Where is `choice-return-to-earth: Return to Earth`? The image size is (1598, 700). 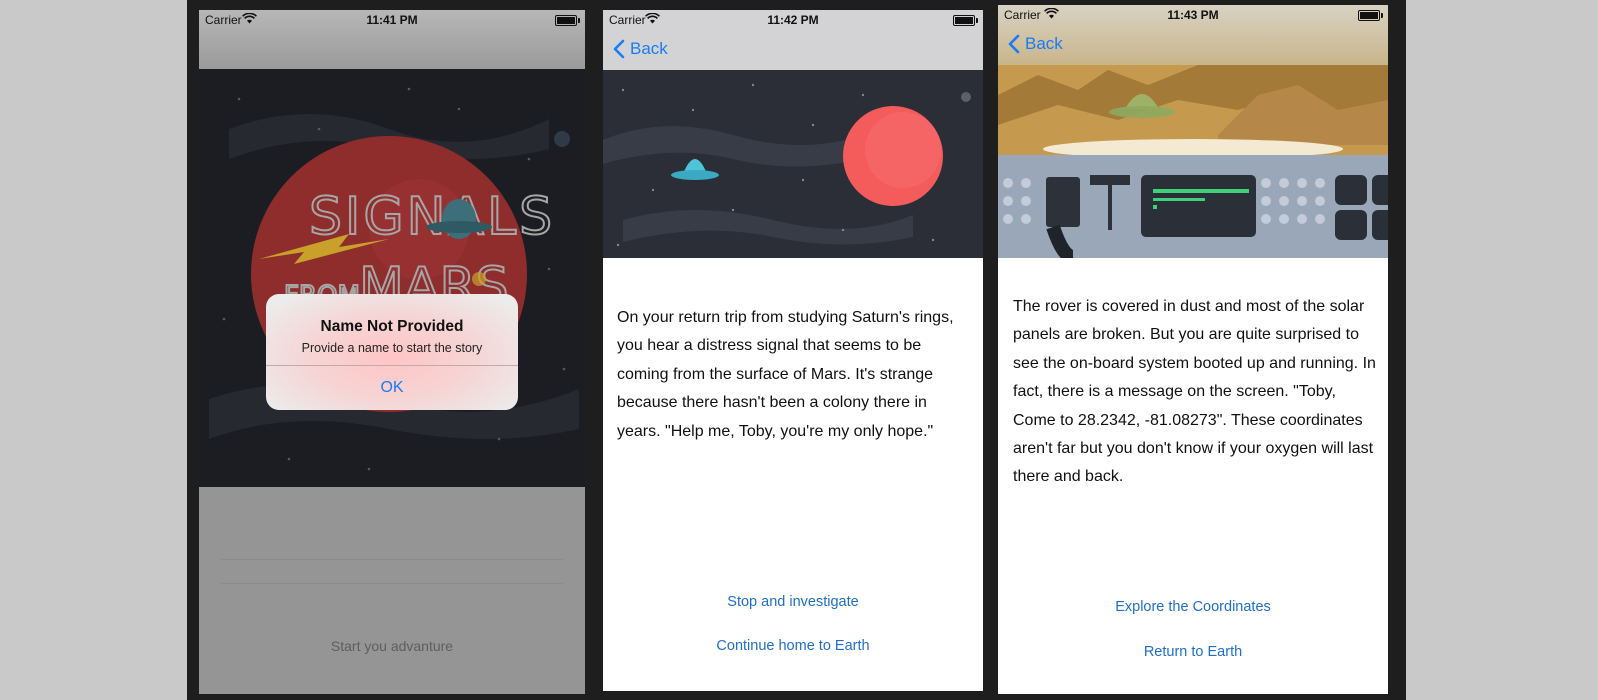 choice-return-to-earth: Return to Earth is located at coordinates (1193, 652).